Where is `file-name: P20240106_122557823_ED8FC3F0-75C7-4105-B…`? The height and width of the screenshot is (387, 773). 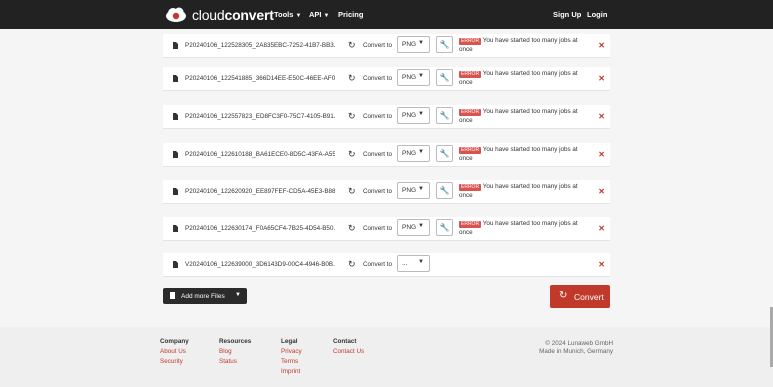
file-name: P20240106_122557823_ED8FC3F0-75C7-4105-B… is located at coordinates (260, 116).